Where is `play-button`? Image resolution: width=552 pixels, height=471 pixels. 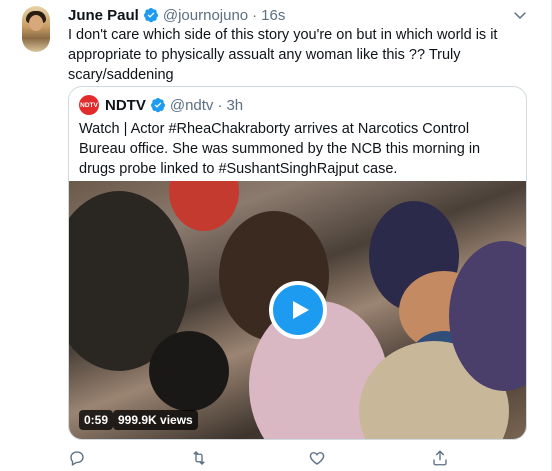
play-button is located at coordinates (298, 310).